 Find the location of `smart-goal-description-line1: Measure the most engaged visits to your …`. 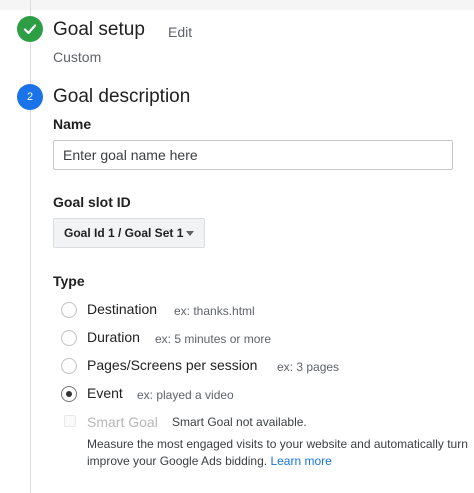

smart-goal-description-line1: Measure the most engaged visits to your … is located at coordinates (277, 444).